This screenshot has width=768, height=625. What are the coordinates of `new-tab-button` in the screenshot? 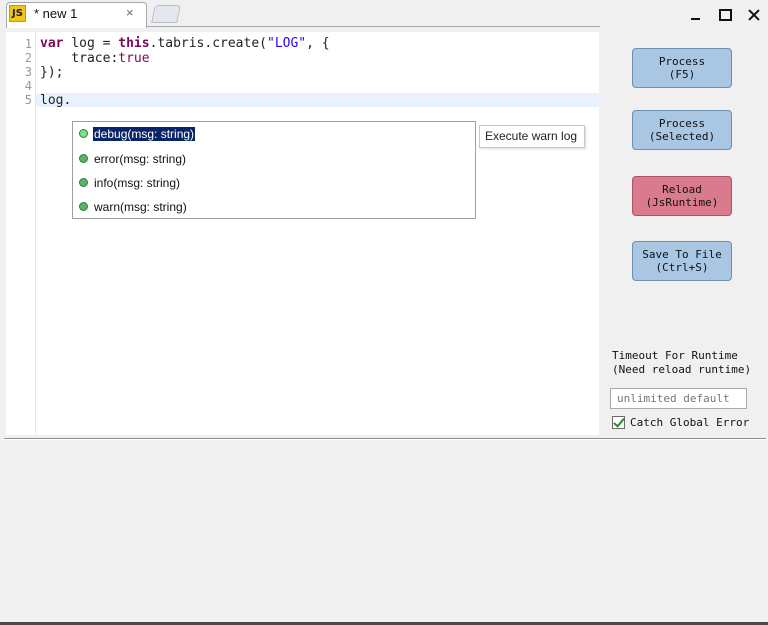 It's located at (166, 14).